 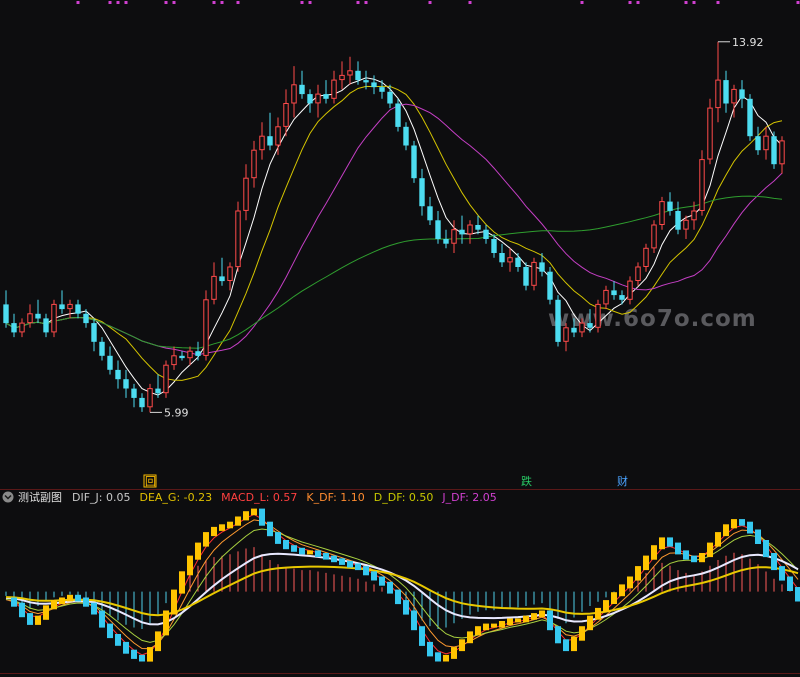 I want to click on collapse-toggle-icon, so click(x=8, y=497).